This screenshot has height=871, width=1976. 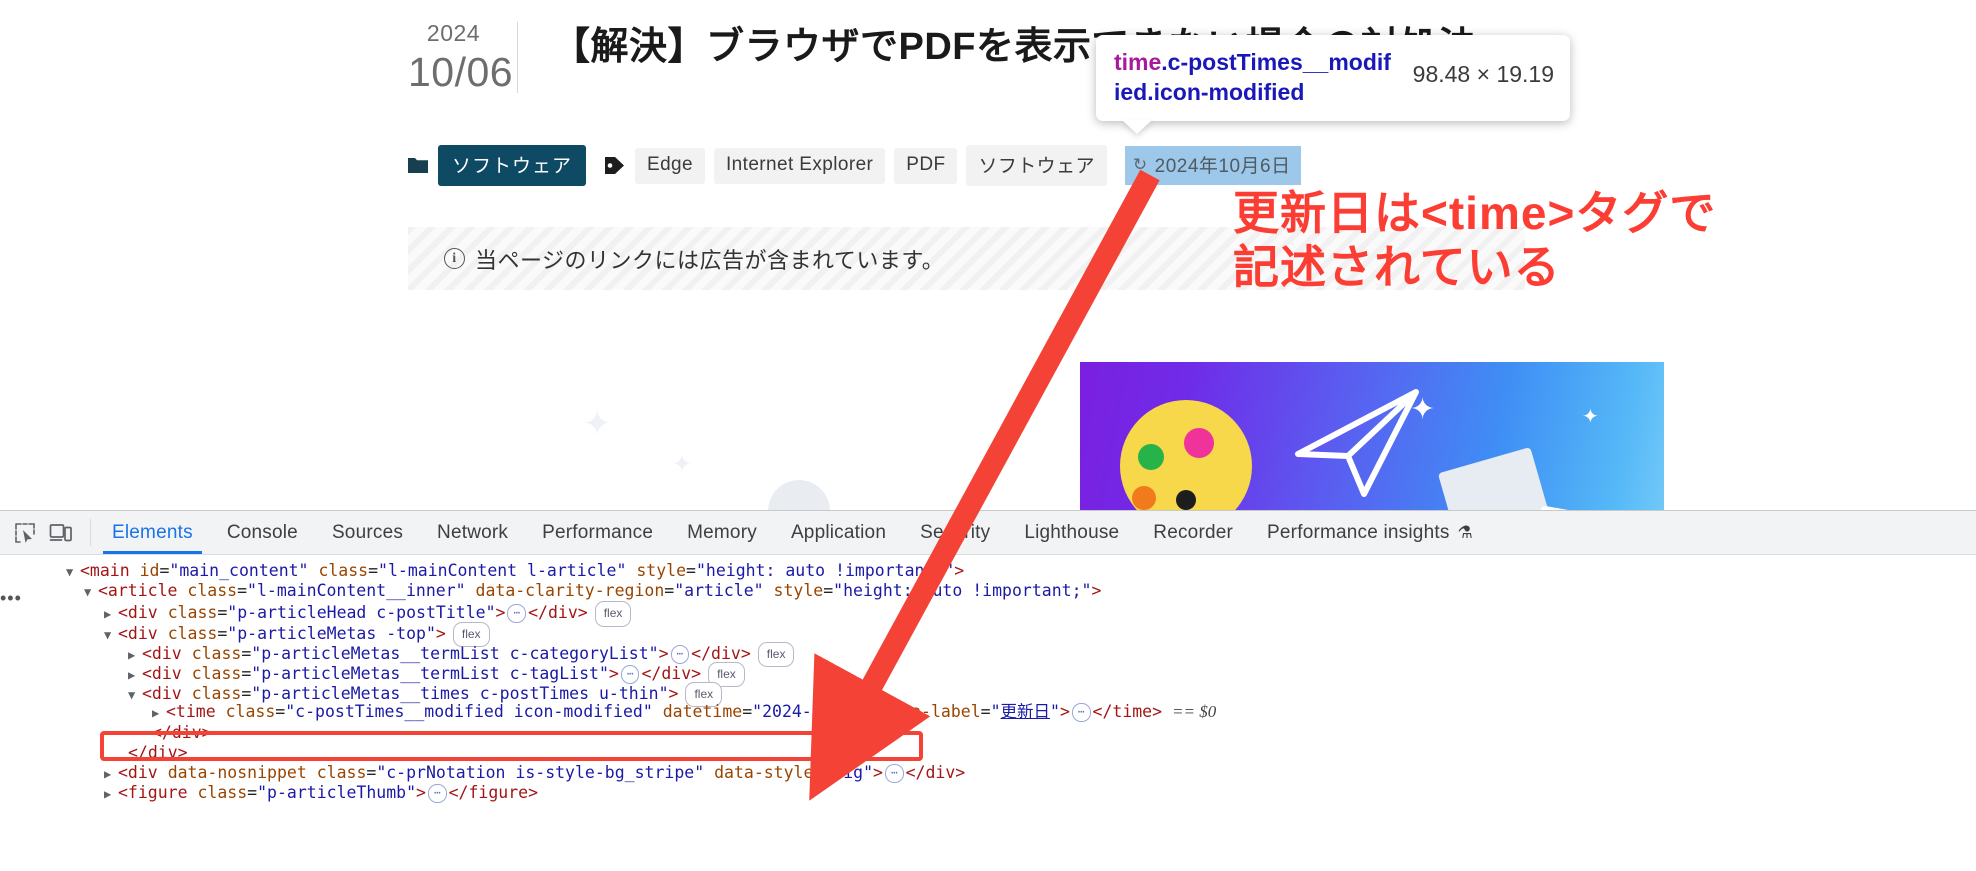 I want to click on tag-chip-2: PDF, so click(x=926, y=165).